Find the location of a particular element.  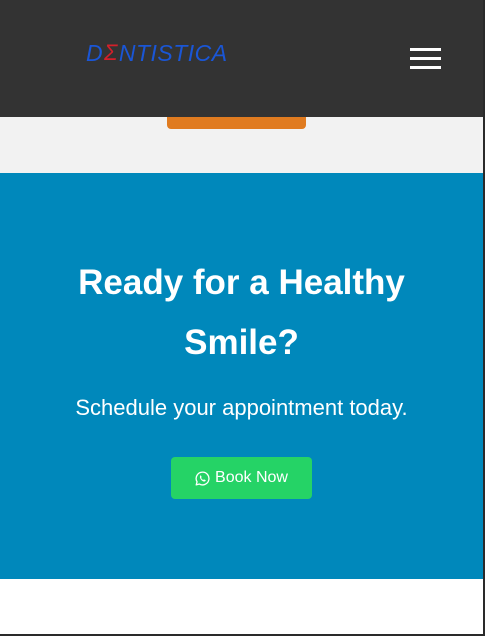

bottom-section is located at coordinates (241, 606).